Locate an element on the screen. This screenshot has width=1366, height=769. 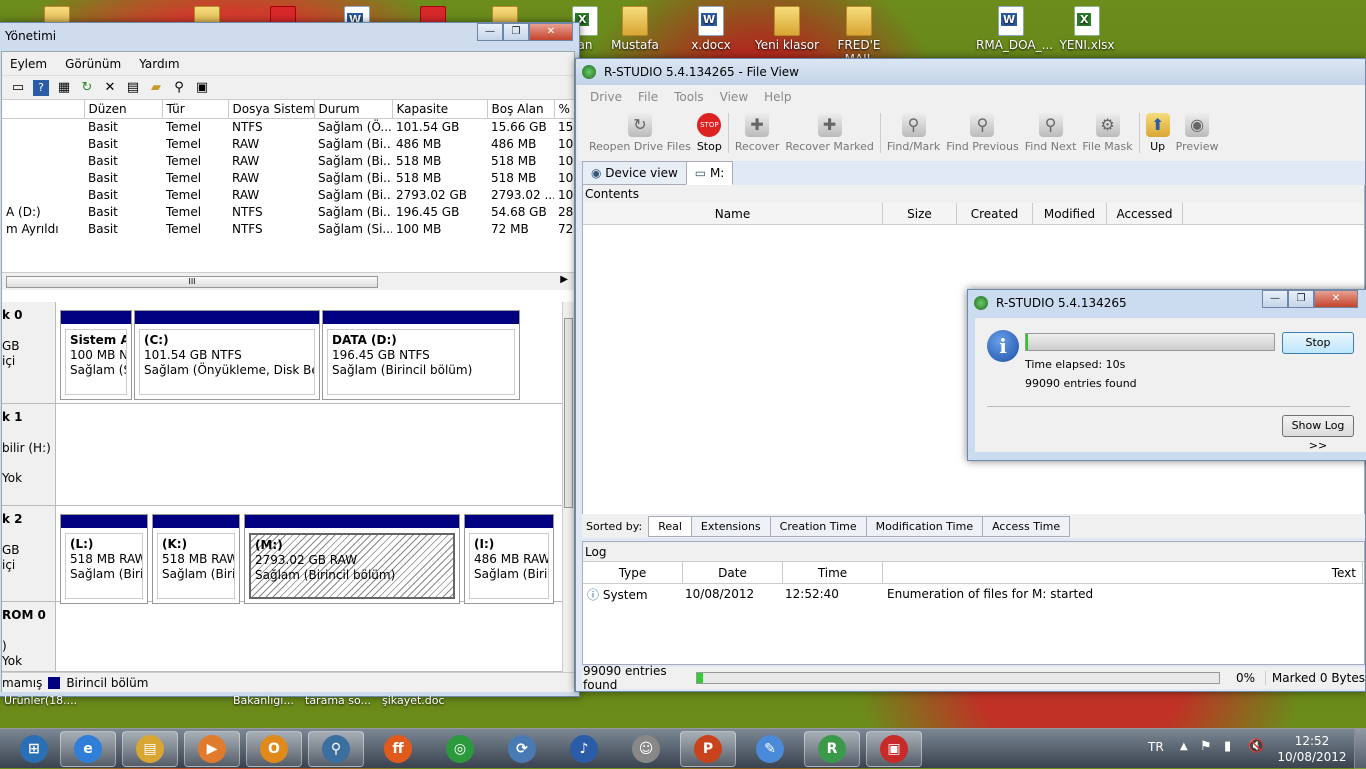
menu-item: Görünüm is located at coordinates (93, 64).